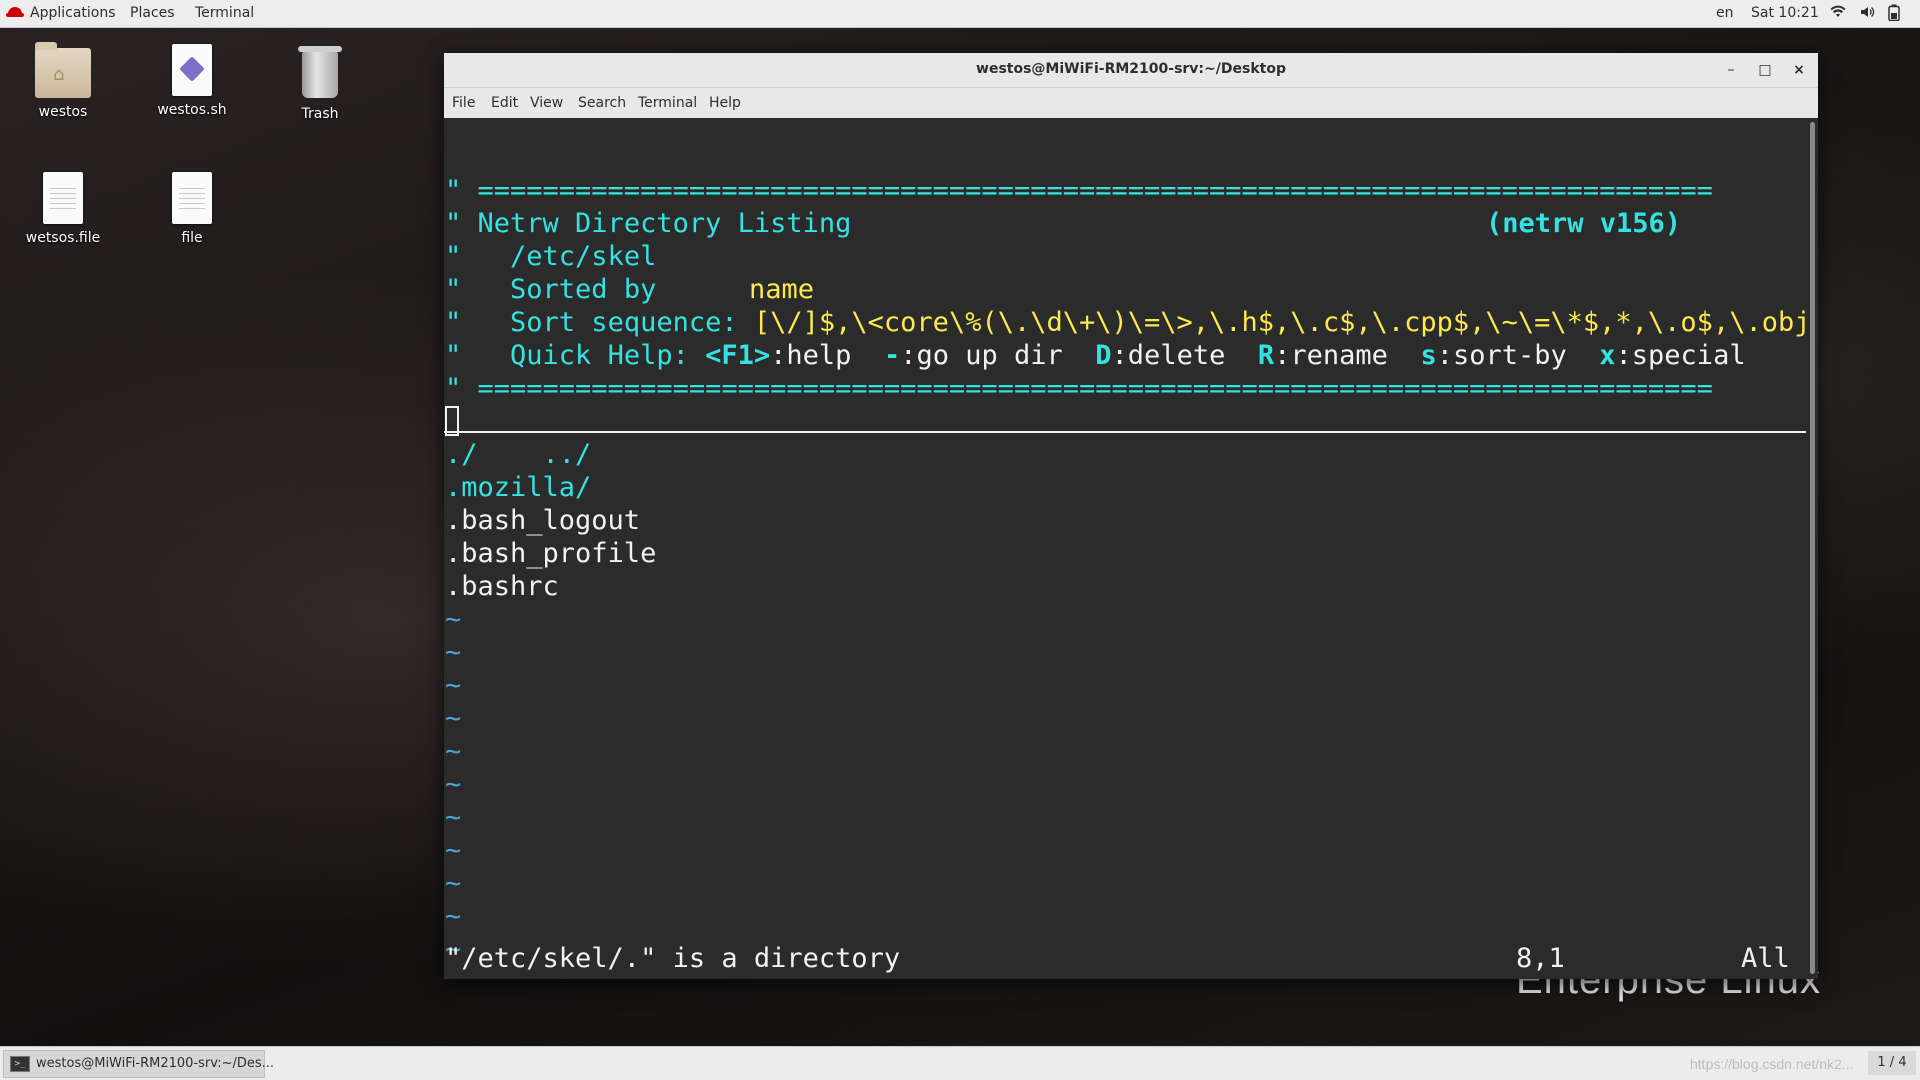 This screenshot has width=1920, height=1080. I want to click on listing-entry-current: ../, so click(518, 437).